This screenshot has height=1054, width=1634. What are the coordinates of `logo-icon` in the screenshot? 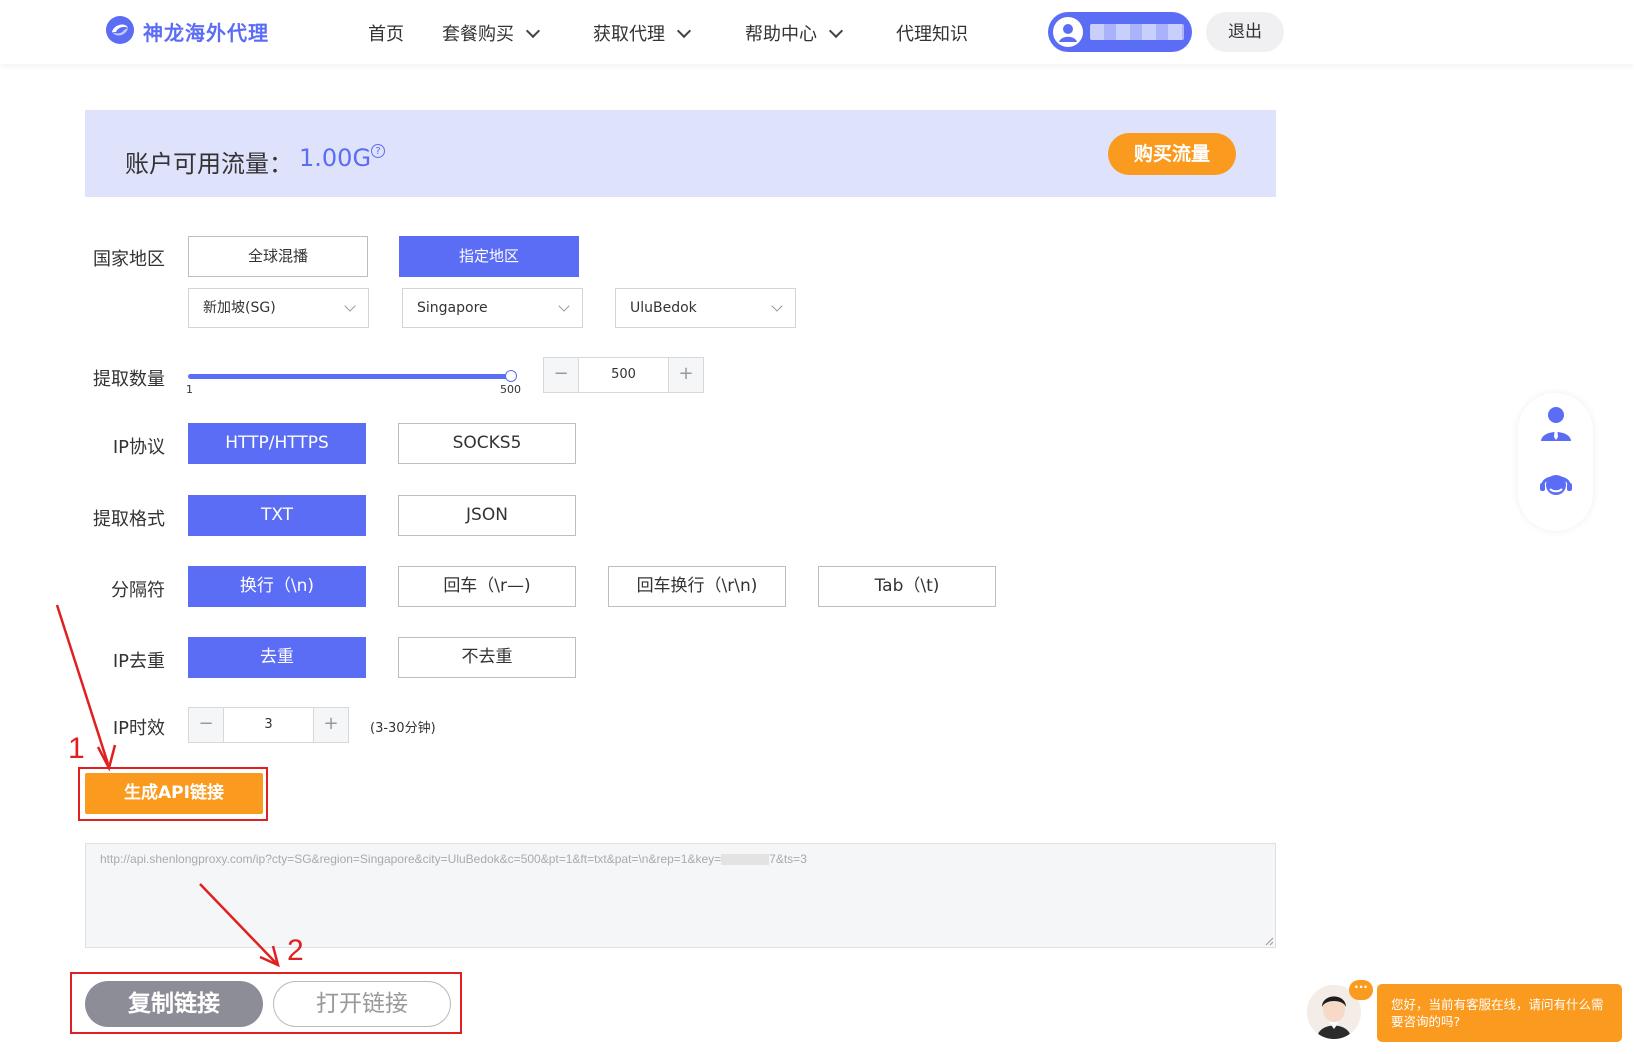 It's located at (120, 30).